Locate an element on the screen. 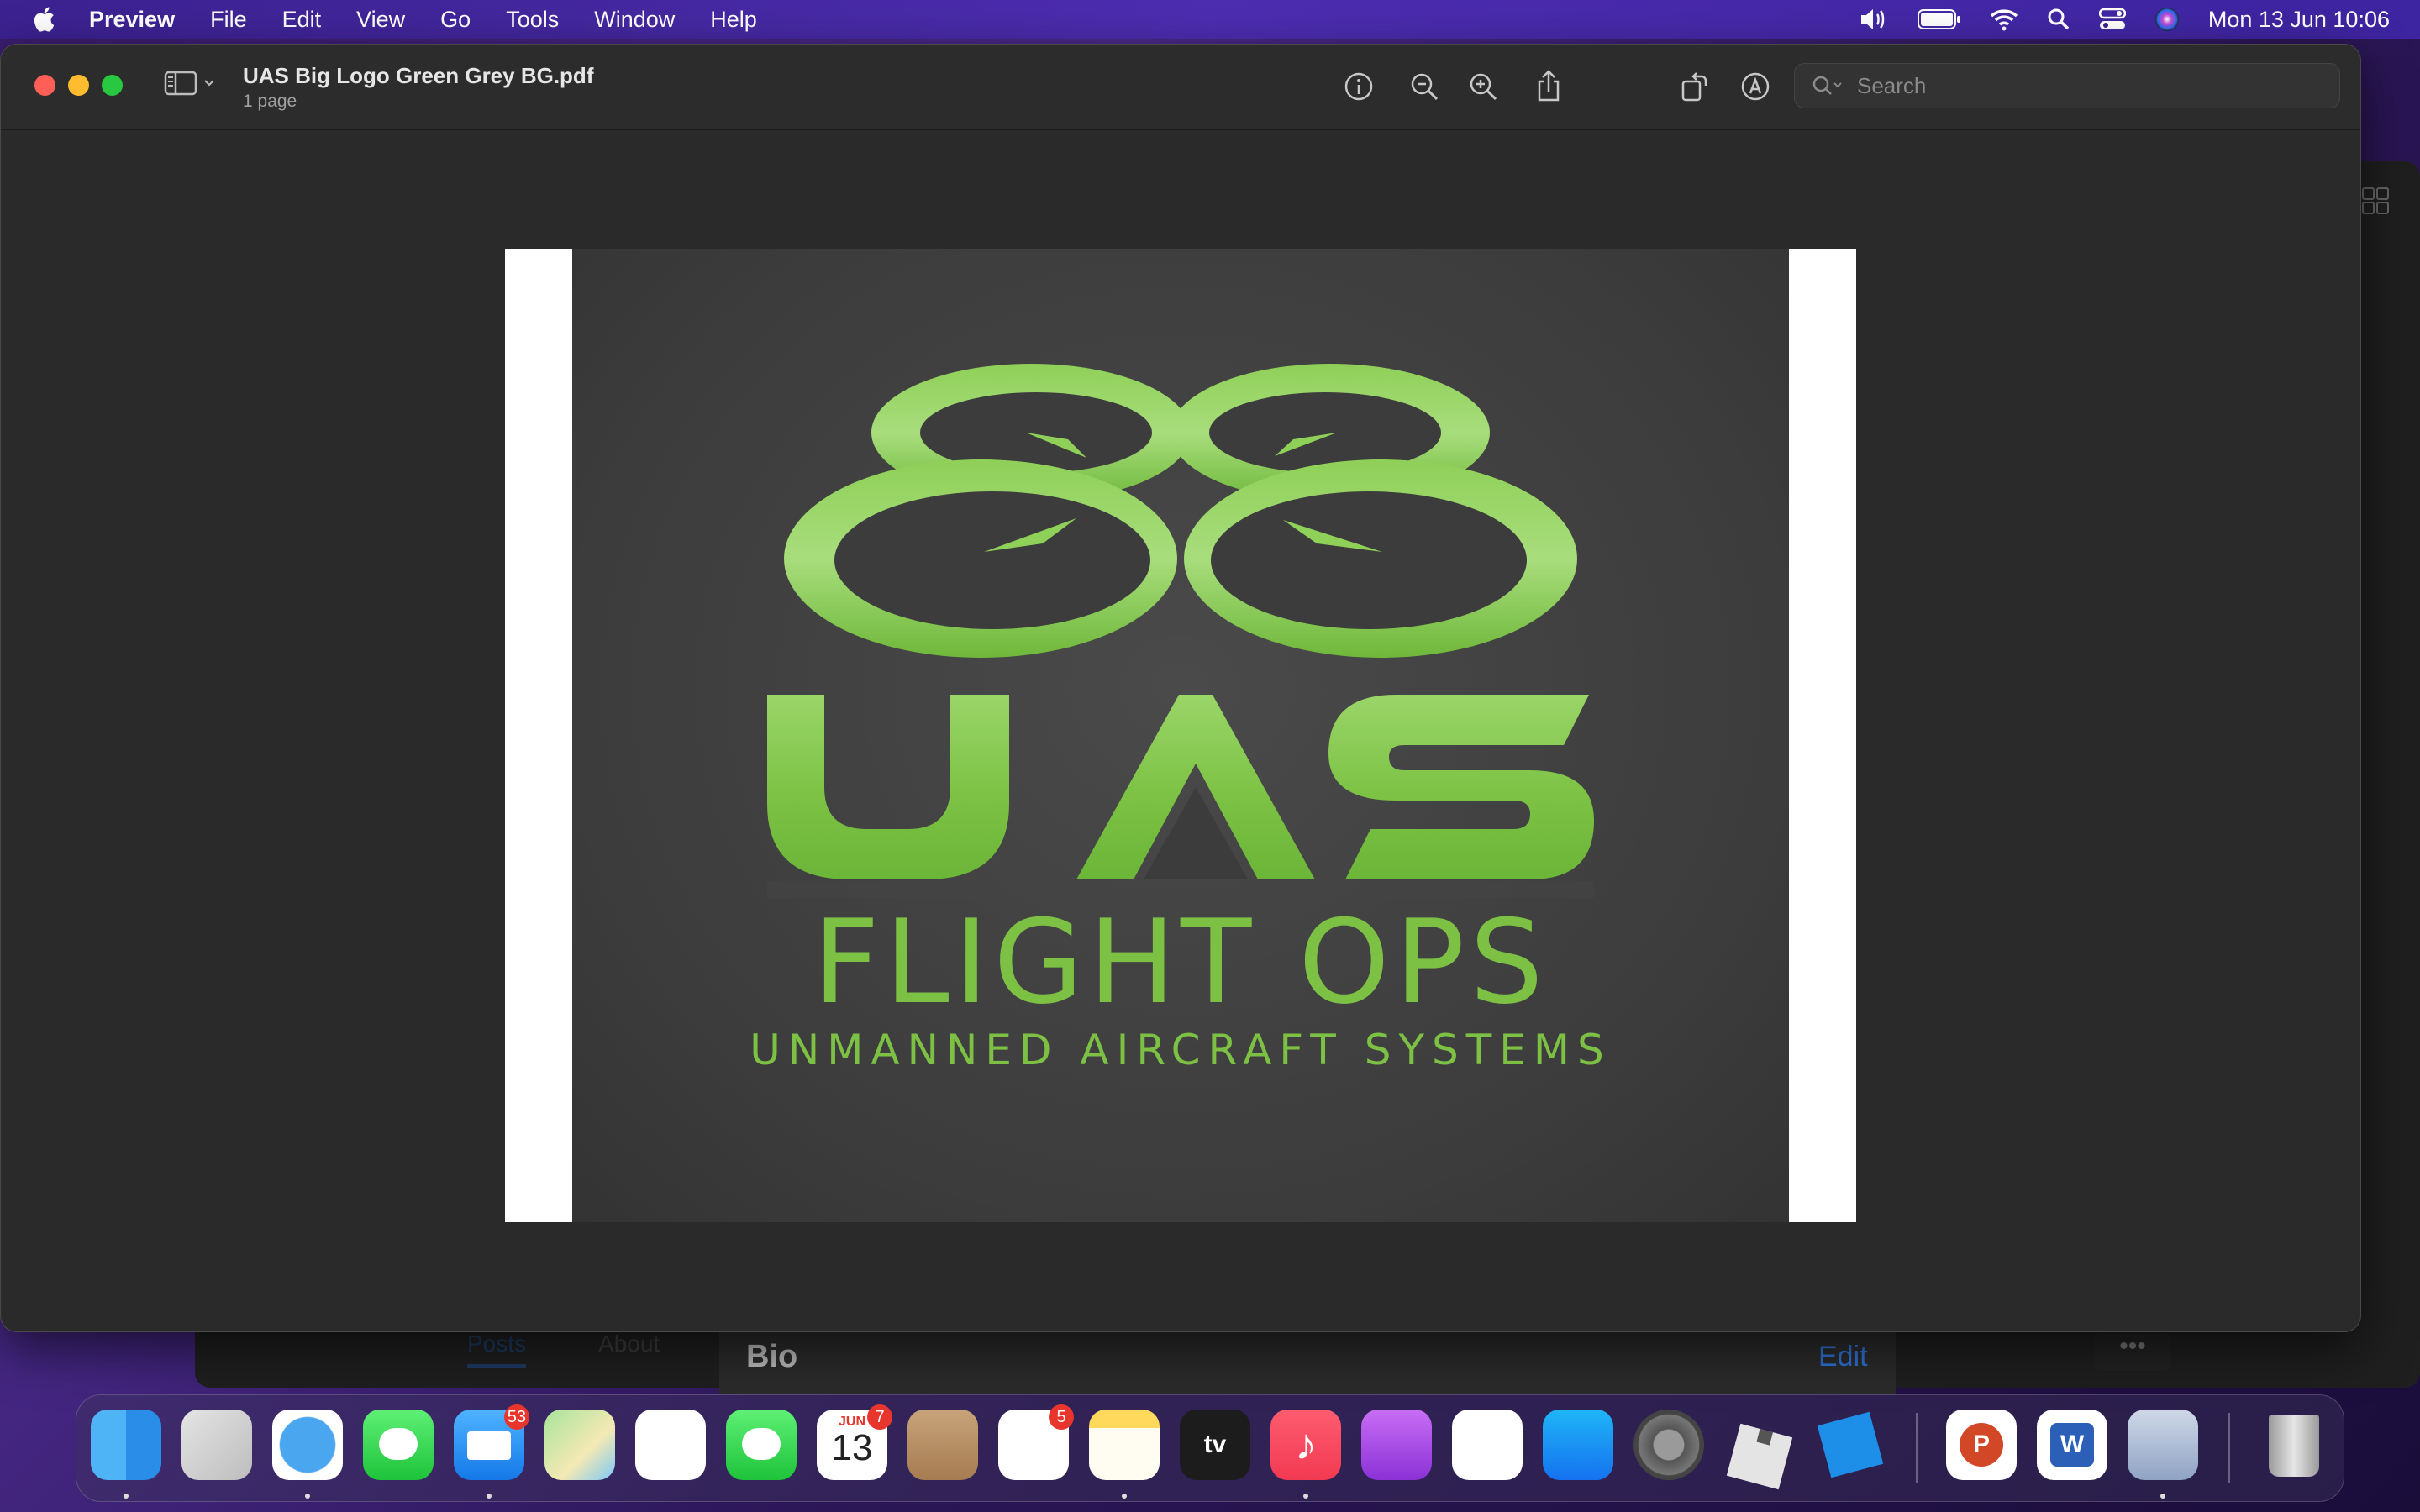 The height and width of the screenshot is (1512, 2420). dock-maps-app is located at coordinates (579, 1445).